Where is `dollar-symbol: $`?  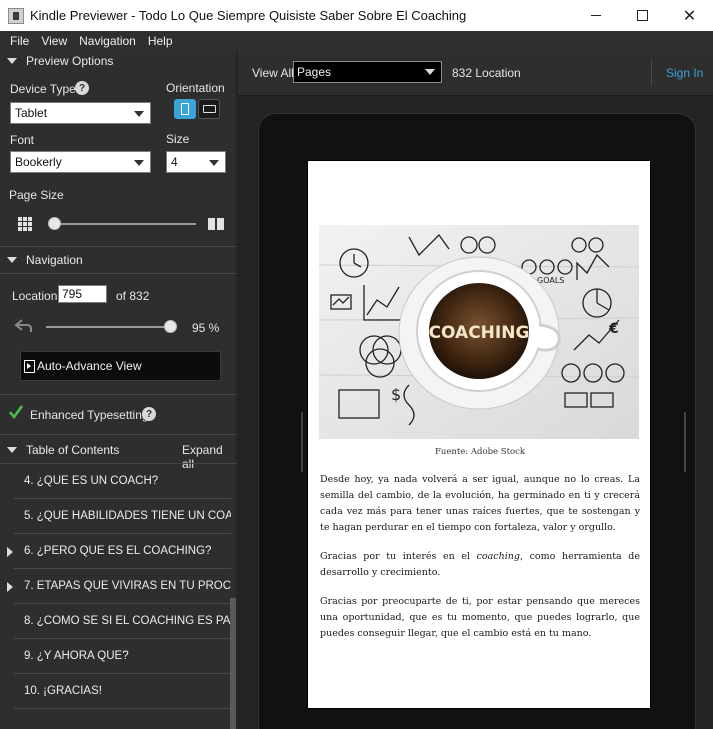 dollar-symbol: $ is located at coordinates (396, 394).